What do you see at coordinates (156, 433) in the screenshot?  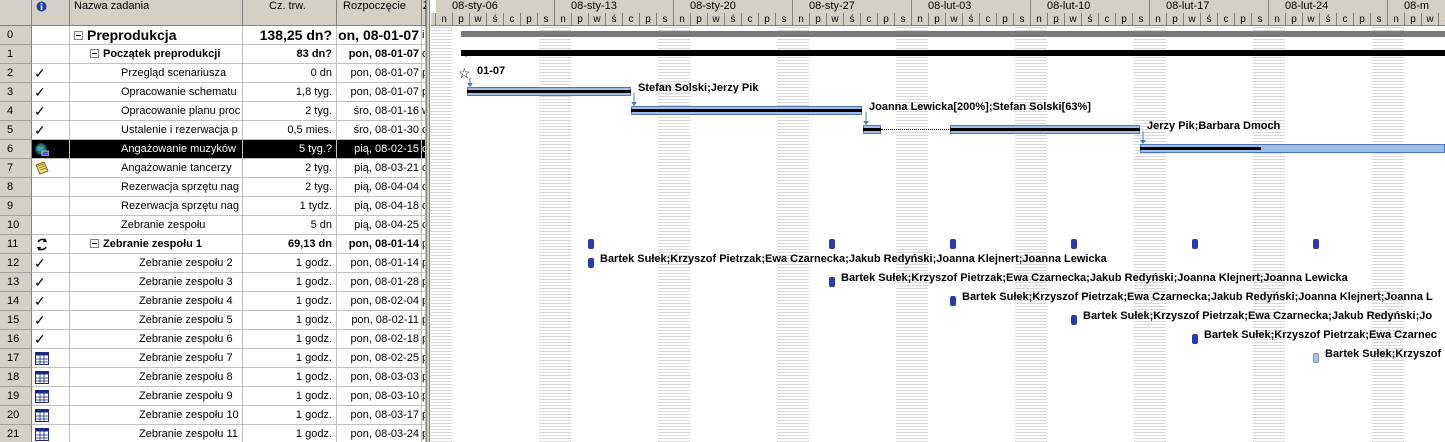 I see `task-name-cell: Zebranie zespołu 11` at bounding box center [156, 433].